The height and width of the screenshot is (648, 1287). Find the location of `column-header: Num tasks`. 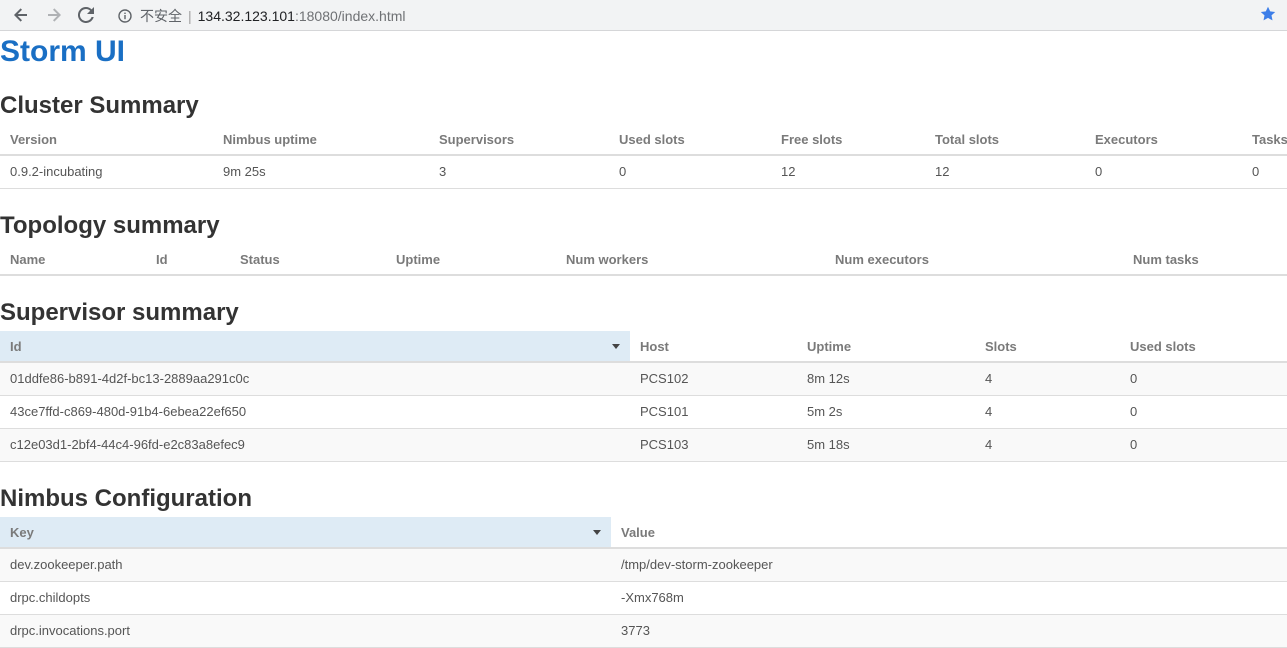

column-header: Num tasks is located at coordinates (1205, 260).